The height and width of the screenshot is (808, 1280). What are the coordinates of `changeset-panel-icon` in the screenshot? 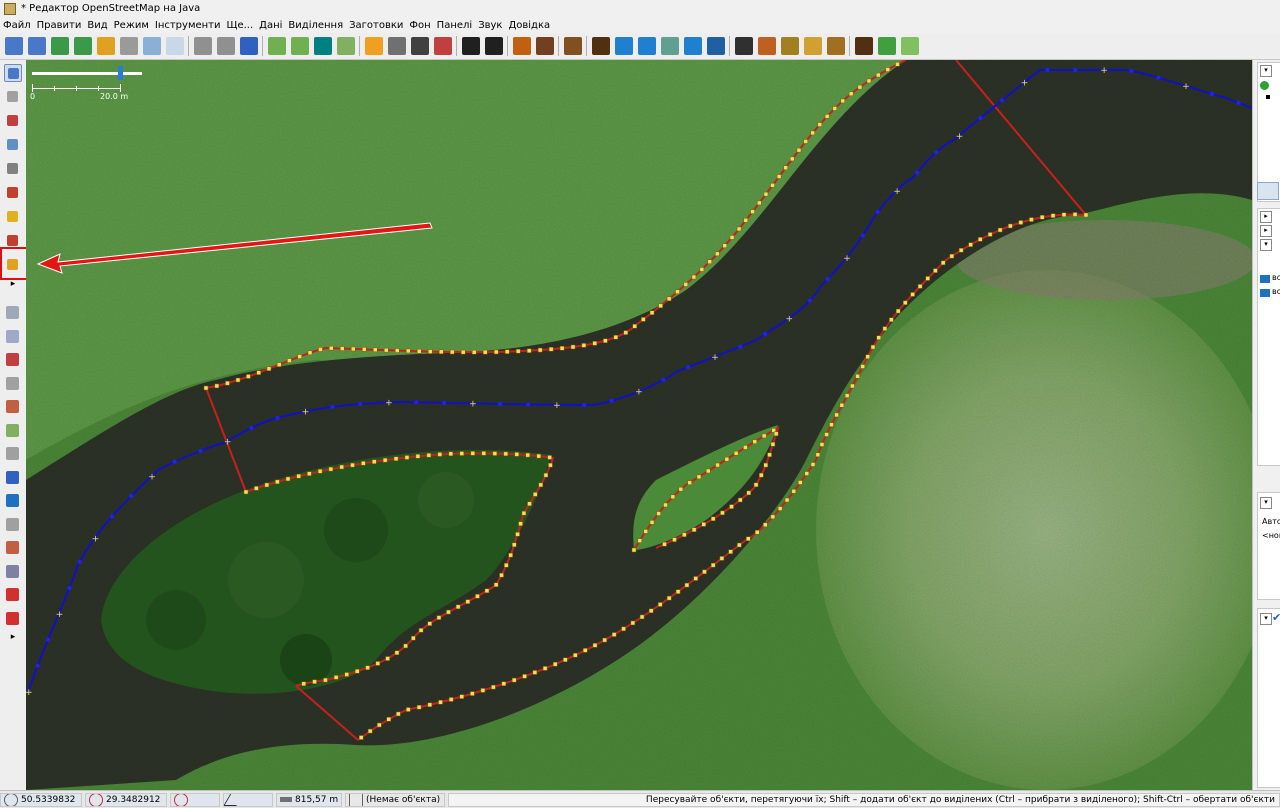 It's located at (13, 619).